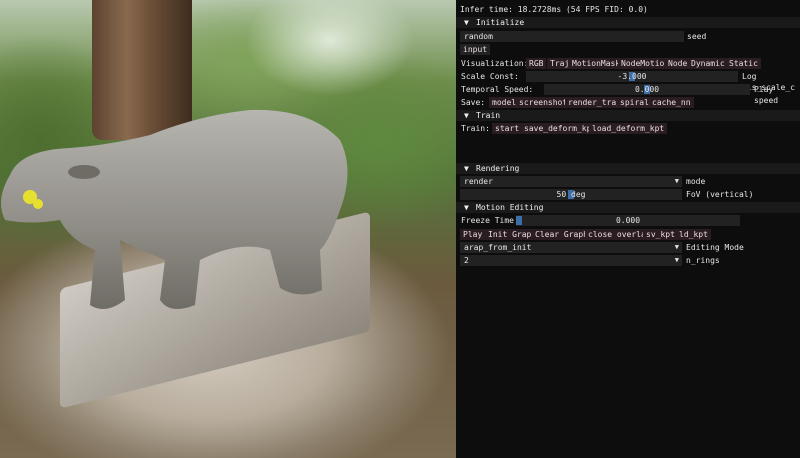 The width and height of the screenshot is (800, 458). I want to click on temporal-speed-value: 0.000, so click(647, 89).